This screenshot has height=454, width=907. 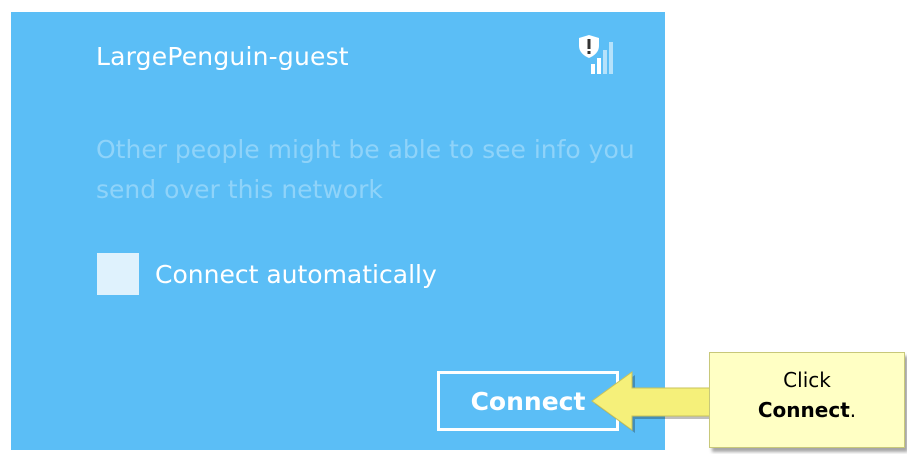 What do you see at coordinates (118, 274) in the screenshot?
I see `connect-automatically-checkbox` at bounding box center [118, 274].